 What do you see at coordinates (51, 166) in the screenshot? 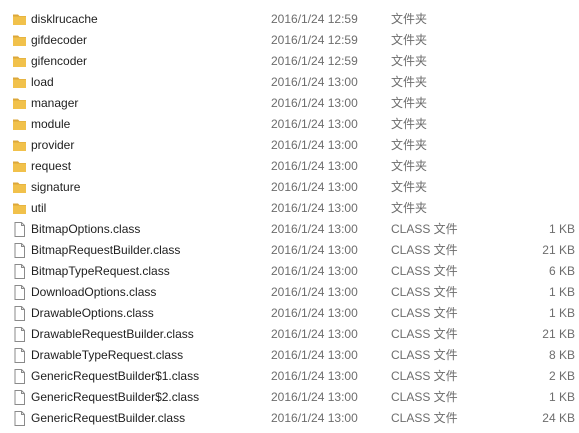
I see `item-name: request` at bounding box center [51, 166].